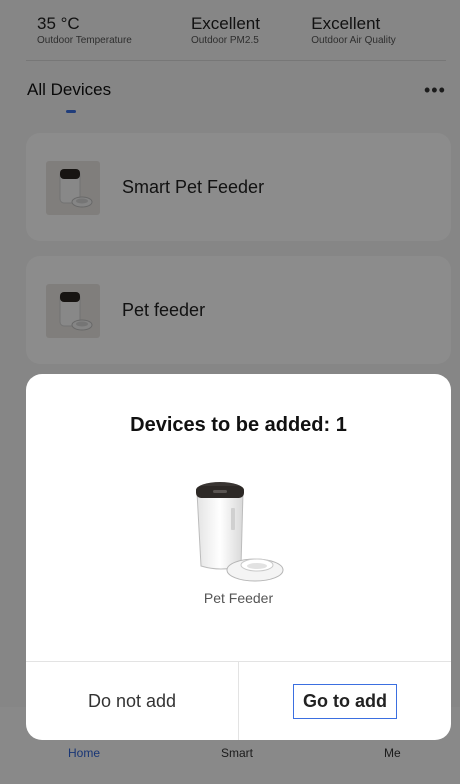 The height and width of the screenshot is (784, 460). I want to click on dialog-title: Devices to be added: 1, so click(238, 425).